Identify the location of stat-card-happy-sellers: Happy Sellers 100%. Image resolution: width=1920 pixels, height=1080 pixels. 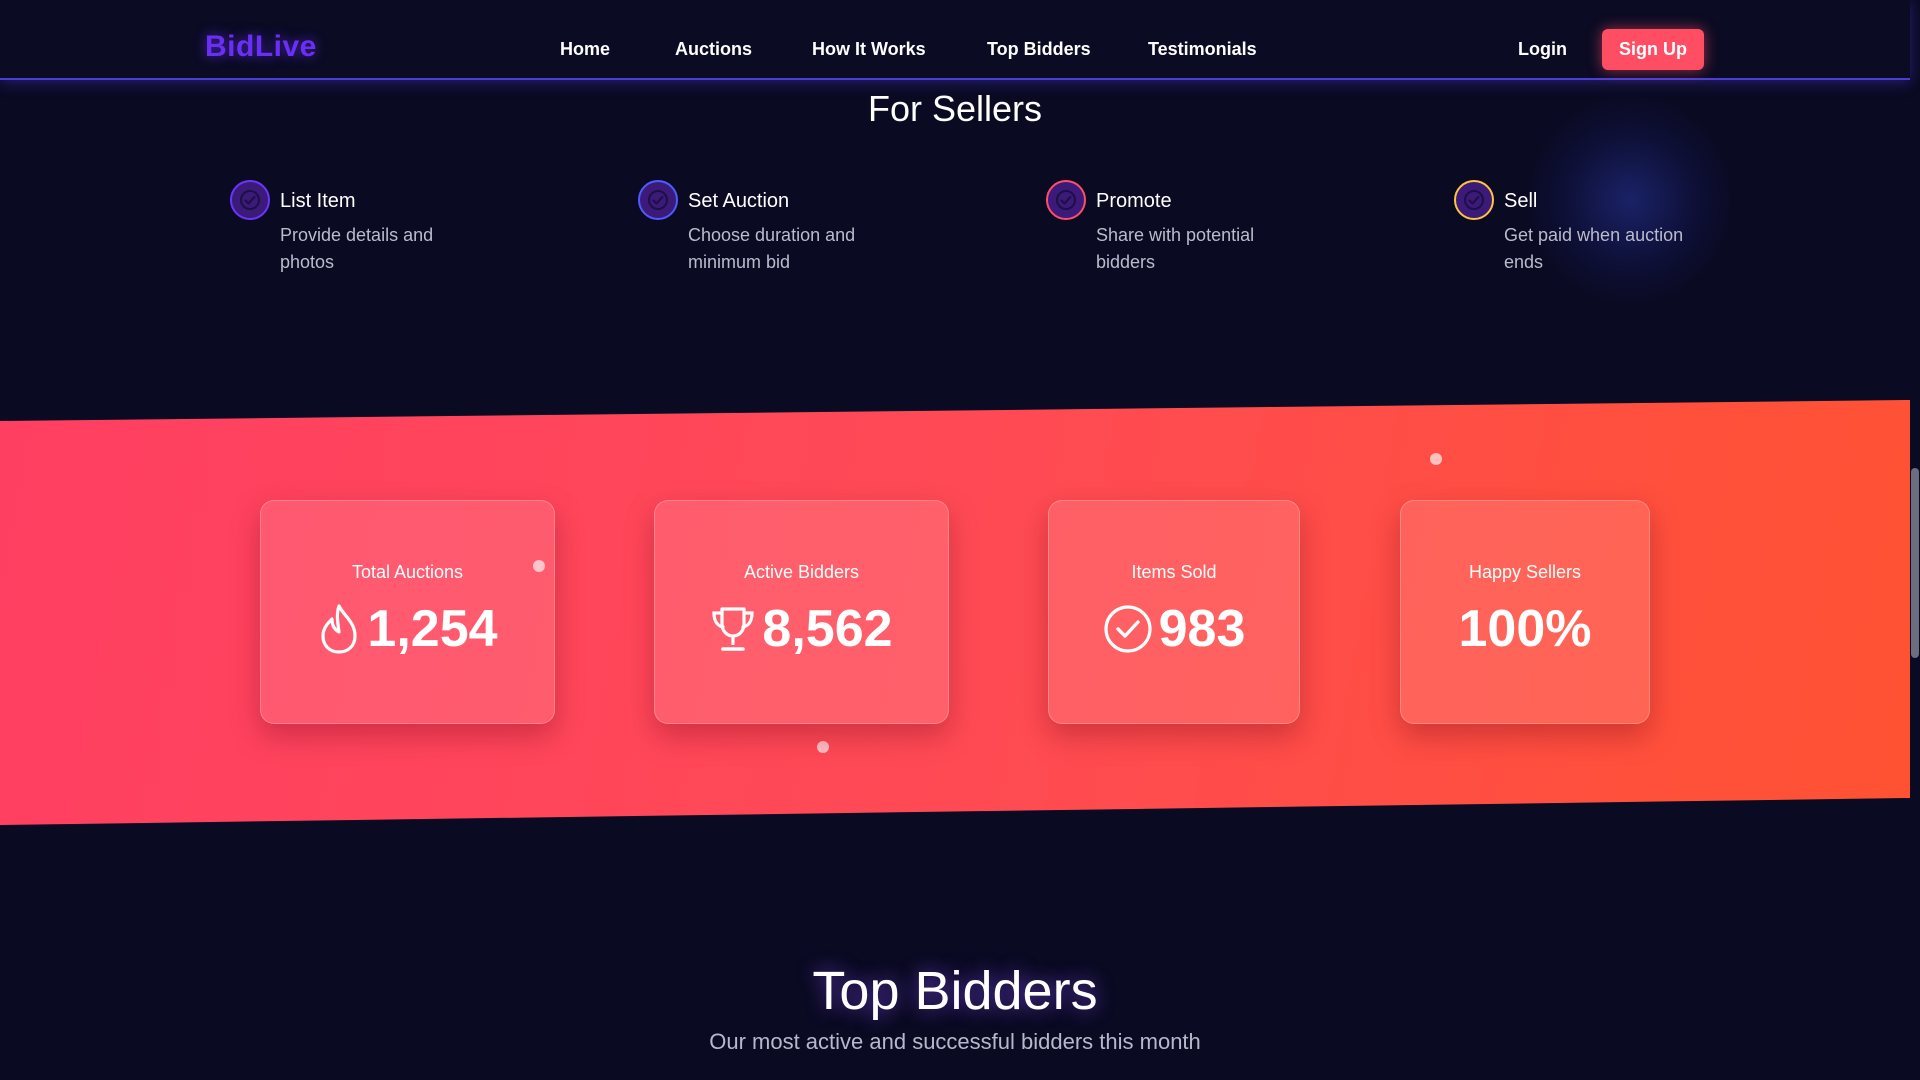
(1525, 612).